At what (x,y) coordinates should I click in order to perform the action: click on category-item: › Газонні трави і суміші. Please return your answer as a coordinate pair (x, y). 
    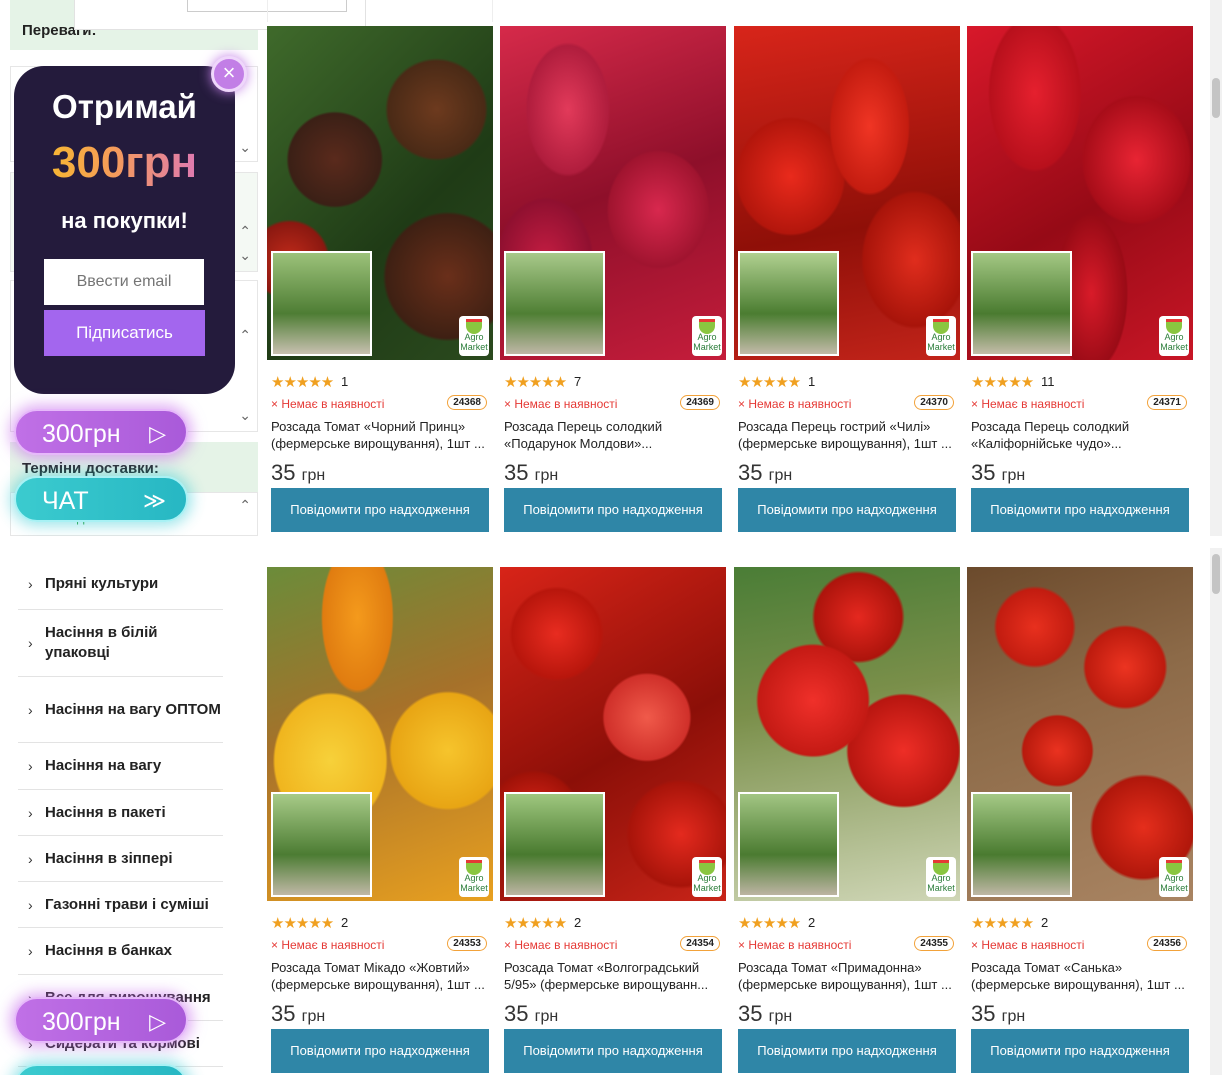
    Looking at the image, I should click on (120, 905).